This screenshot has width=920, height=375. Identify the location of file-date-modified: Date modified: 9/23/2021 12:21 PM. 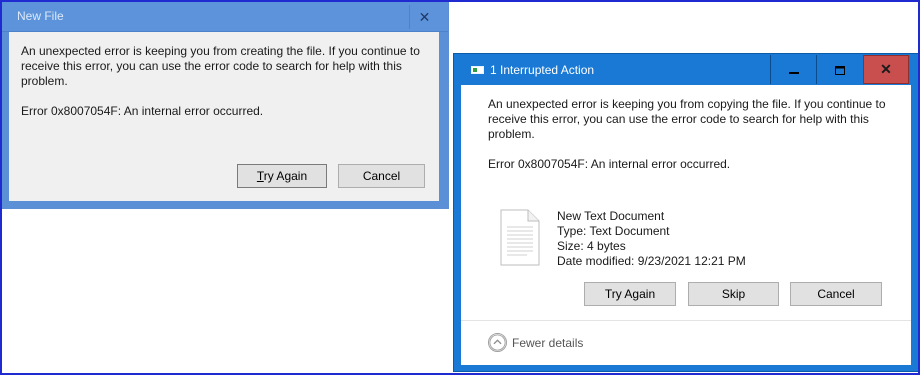
(651, 261).